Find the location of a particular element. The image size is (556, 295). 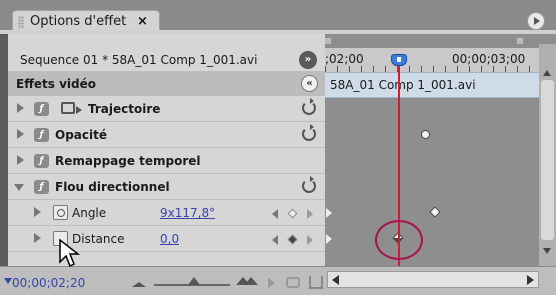

effect-label: Remappage temporel is located at coordinates (128, 161).